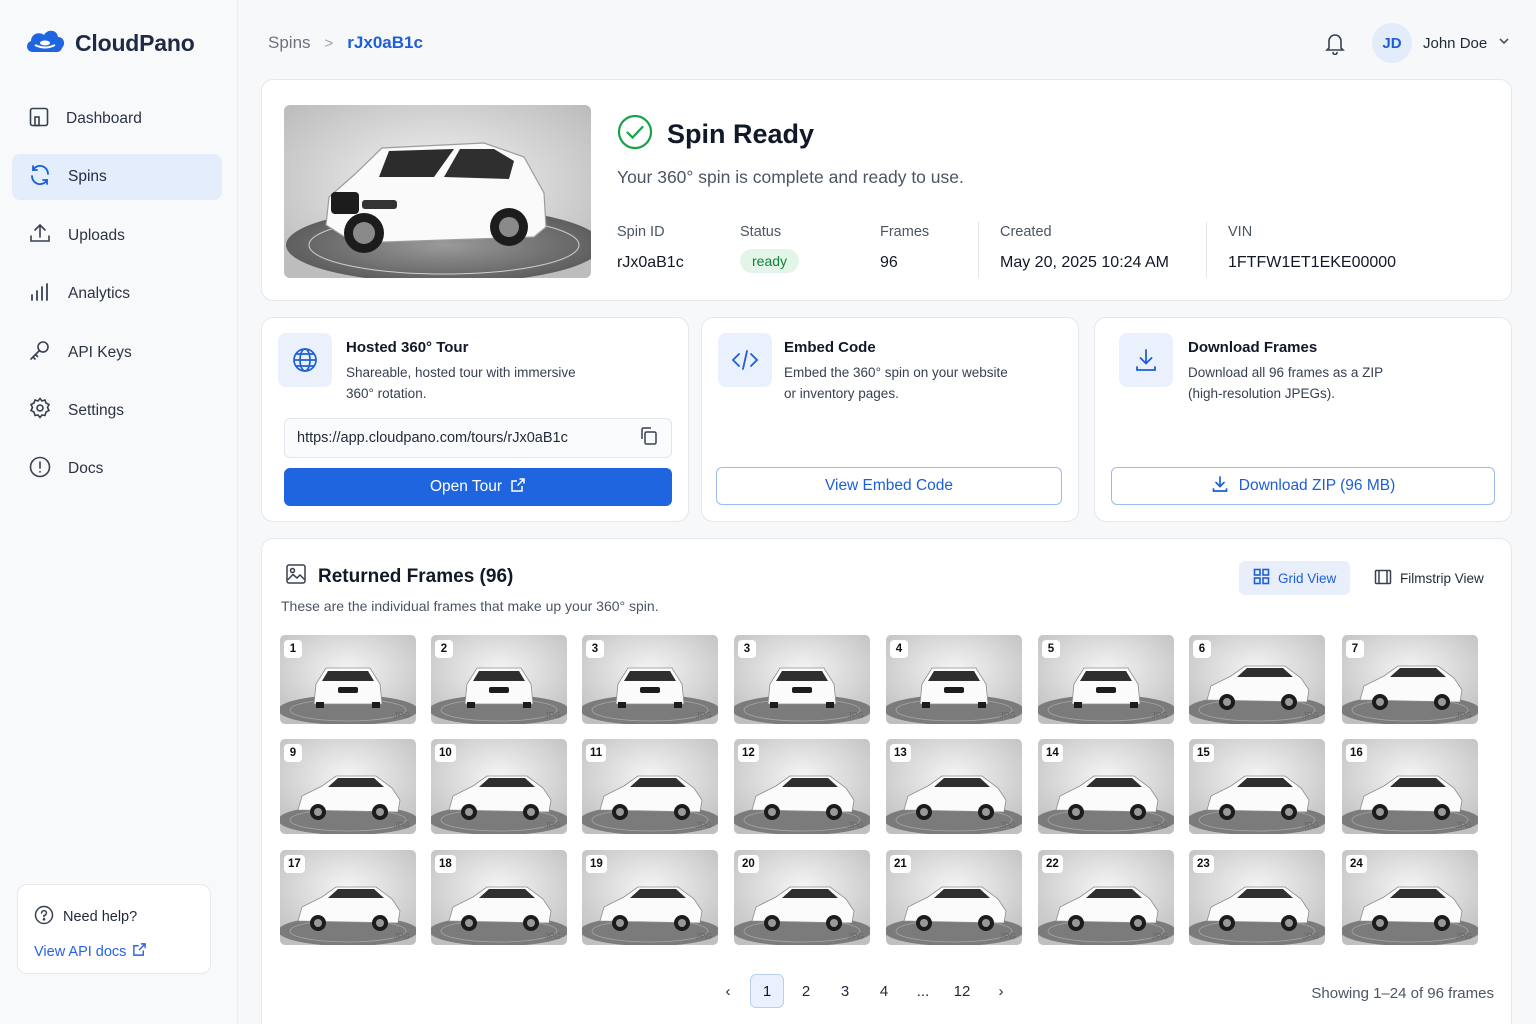  Describe the element at coordinates (845, 991) in the screenshot. I see `pagination-page: 3` at that location.